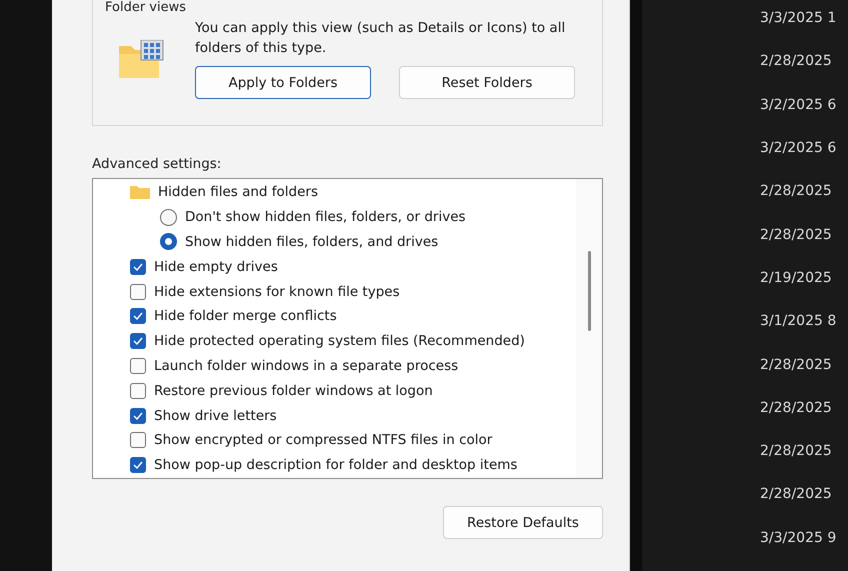 The width and height of the screenshot is (848, 571). What do you see at coordinates (277, 292) in the screenshot?
I see `checkbox-label: Hide extensions for known file types` at bounding box center [277, 292].